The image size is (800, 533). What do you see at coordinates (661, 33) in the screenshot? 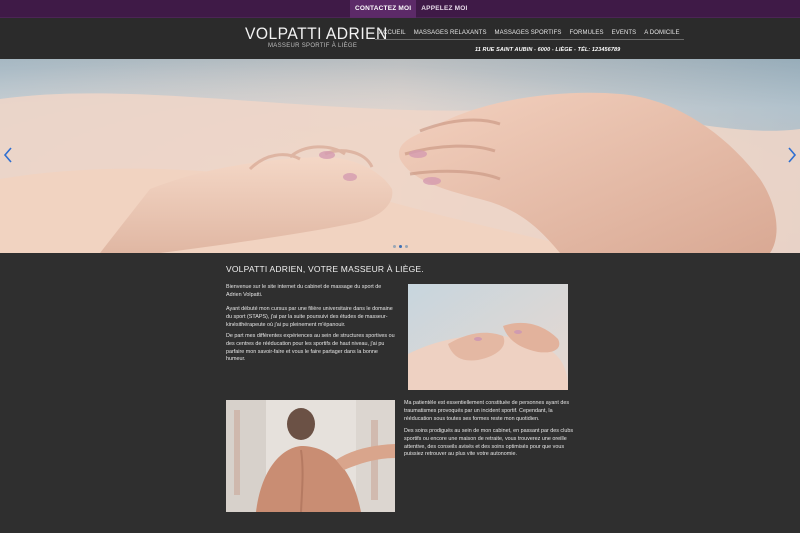
I see `nav-item-a-domicile: A DOMICILE` at bounding box center [661, 33].